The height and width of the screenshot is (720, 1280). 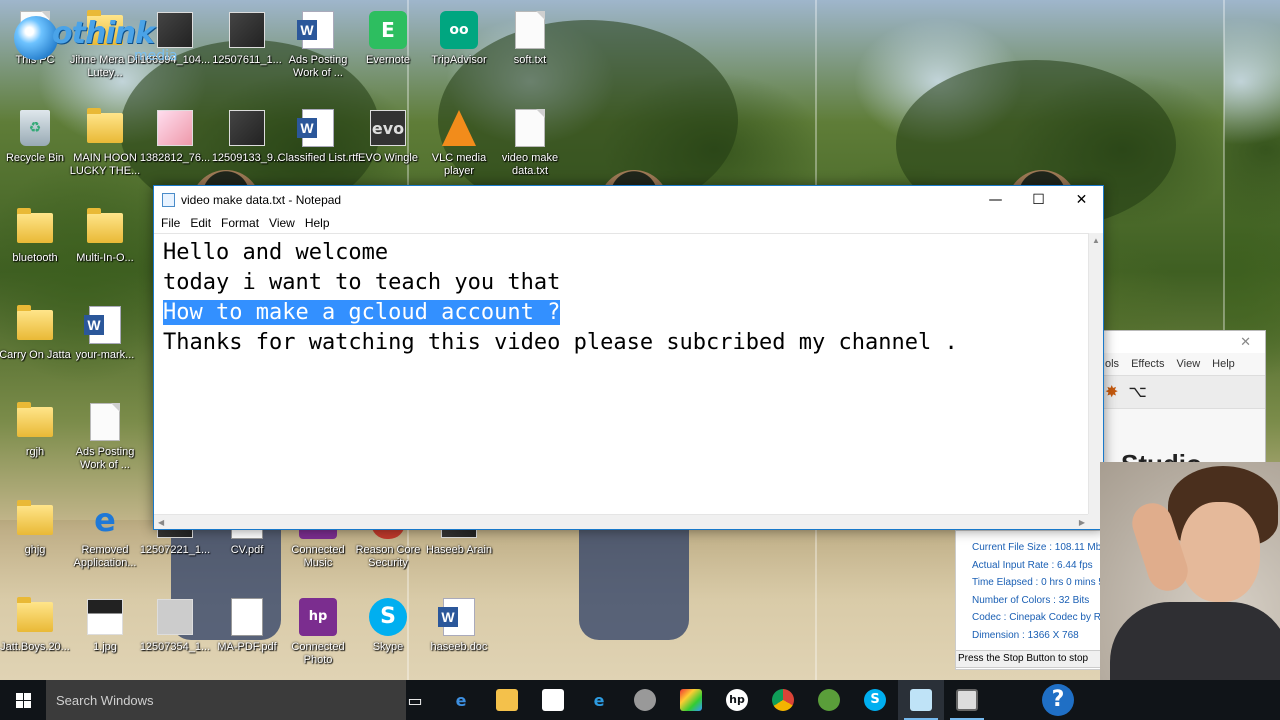 What do you see at coordinates (1081, 199) in the screenshot?
I see `close-button: ✕` at bounding box center [1081, 199].